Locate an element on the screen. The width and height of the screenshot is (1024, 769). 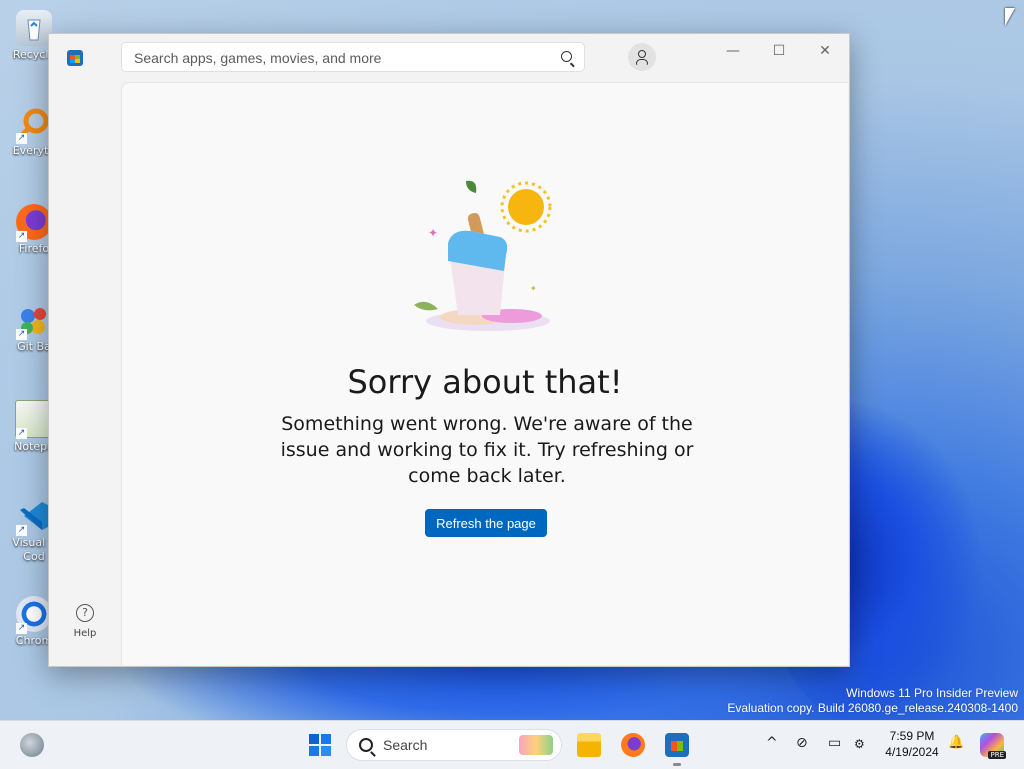
help-icon: ? is located at coordinates (85, 613).